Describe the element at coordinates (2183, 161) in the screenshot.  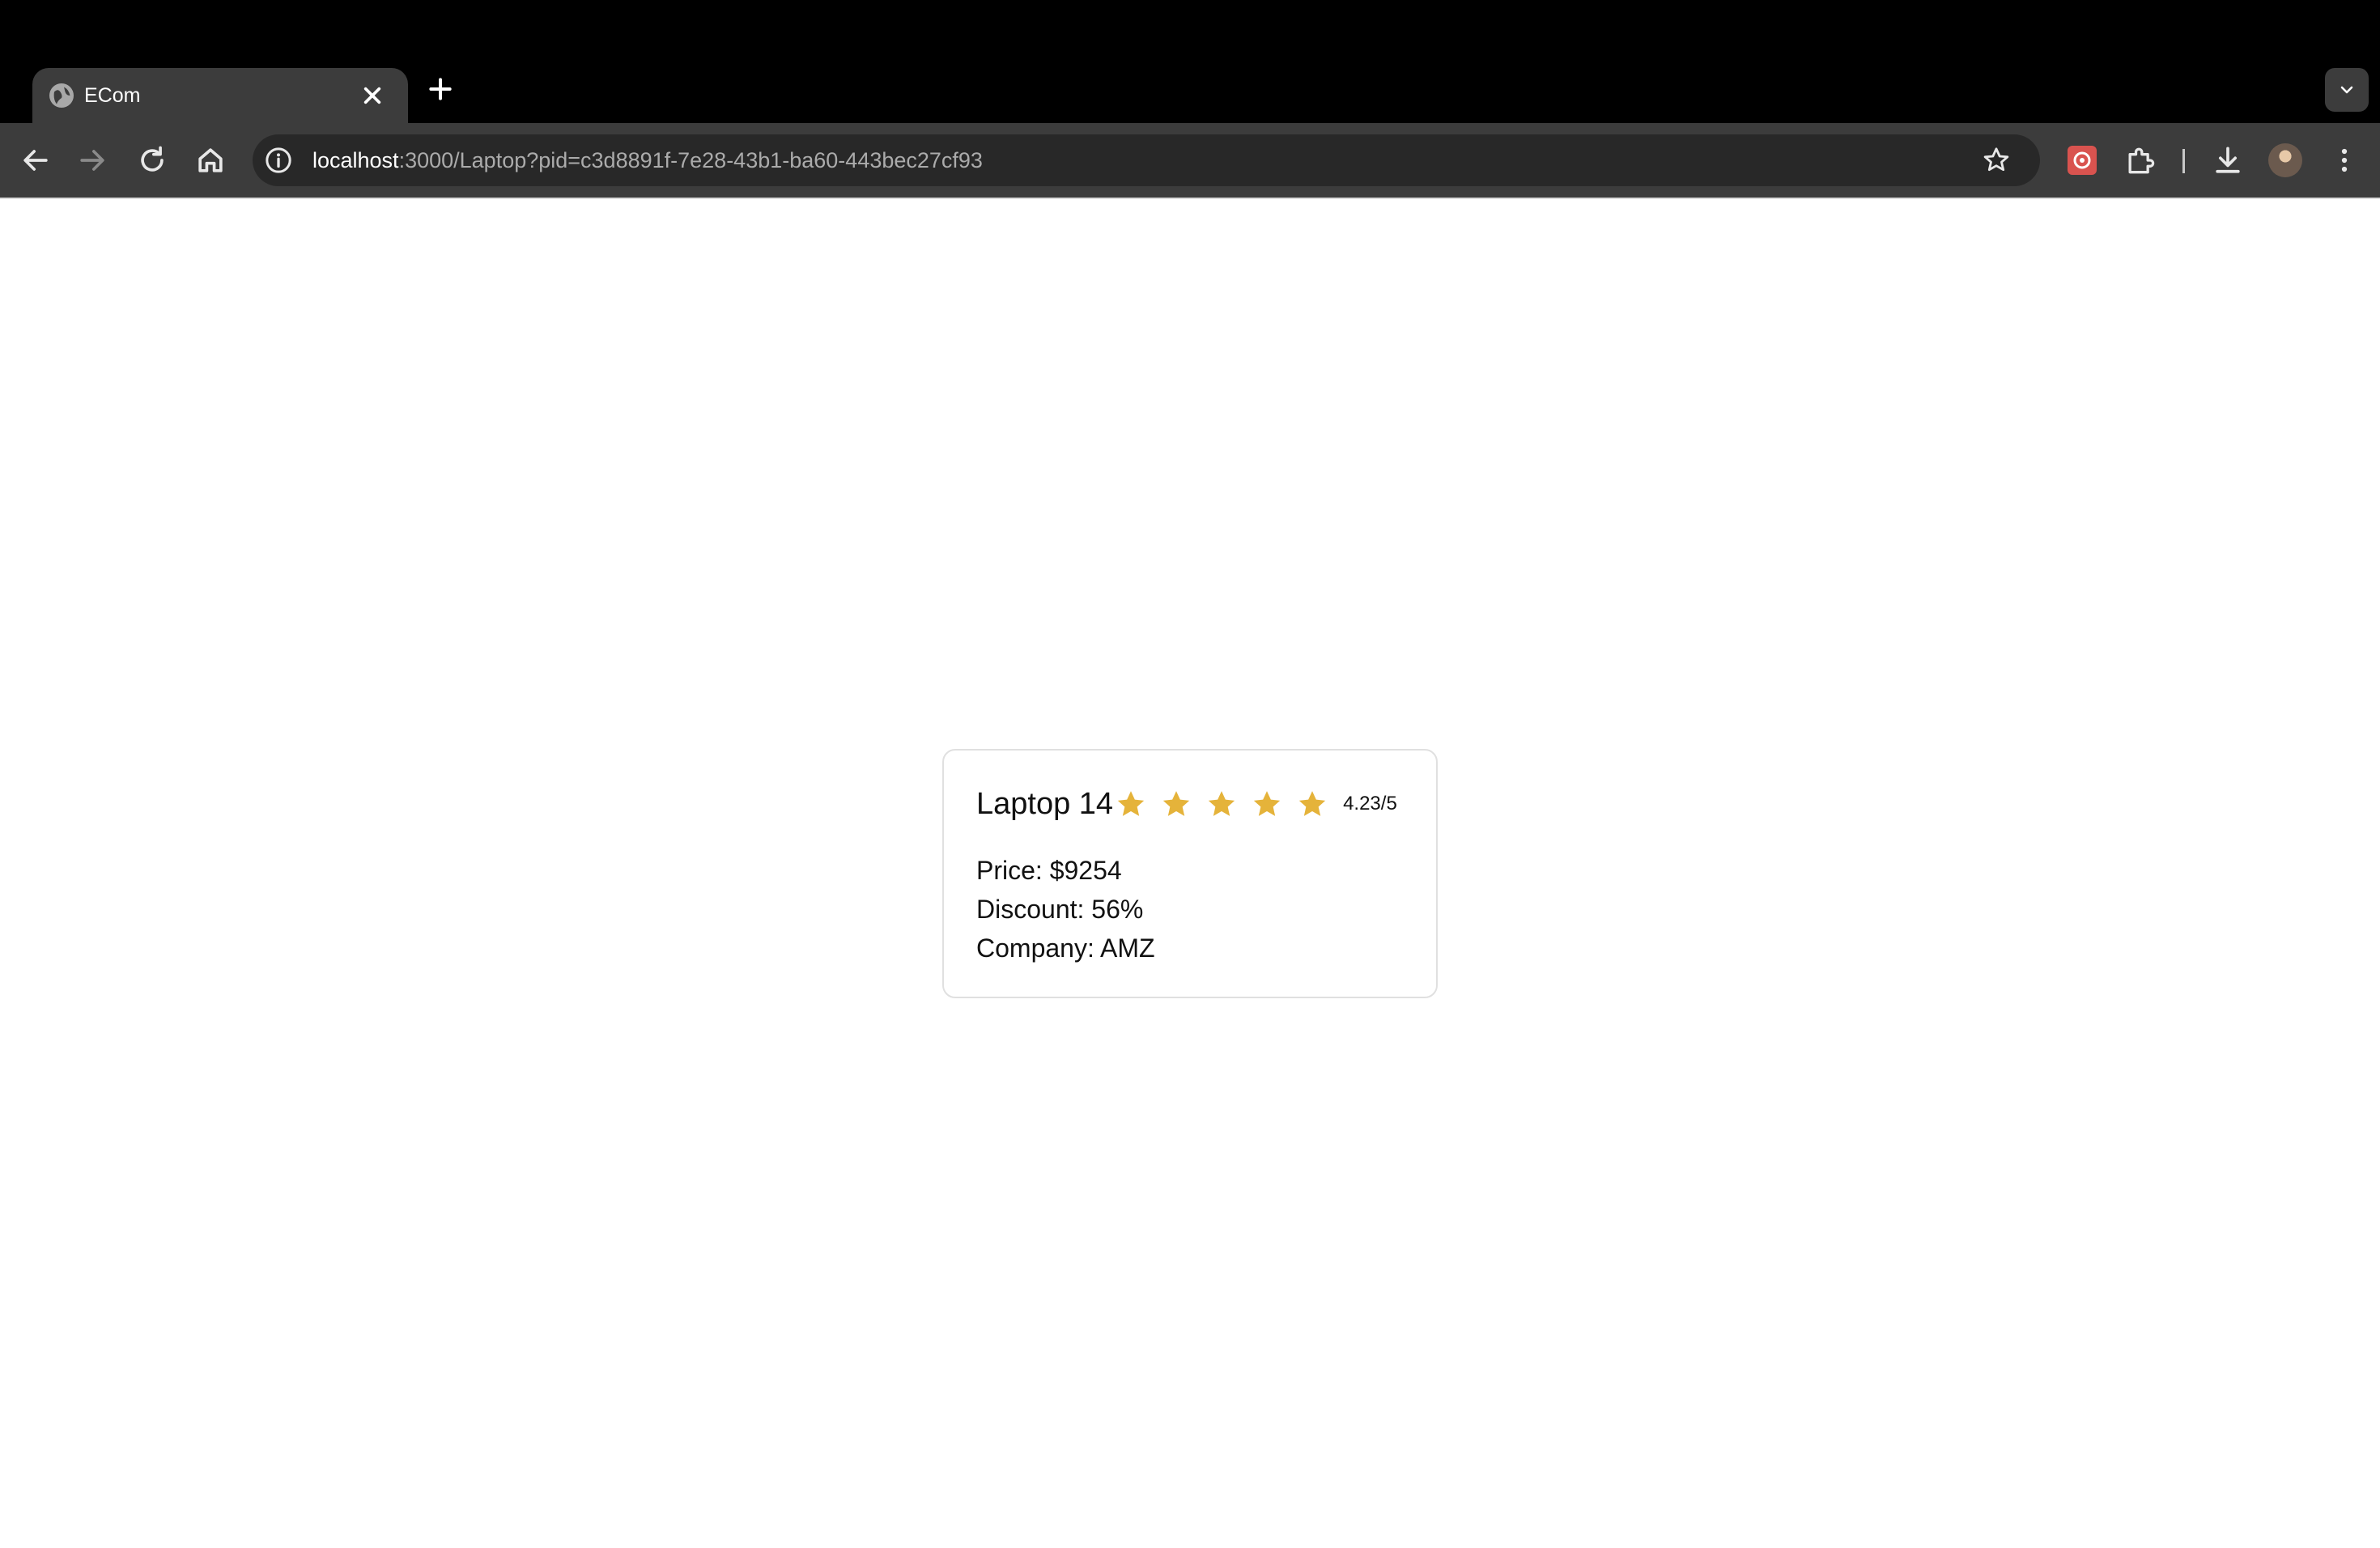
I see `toolbar-divider` at that location.